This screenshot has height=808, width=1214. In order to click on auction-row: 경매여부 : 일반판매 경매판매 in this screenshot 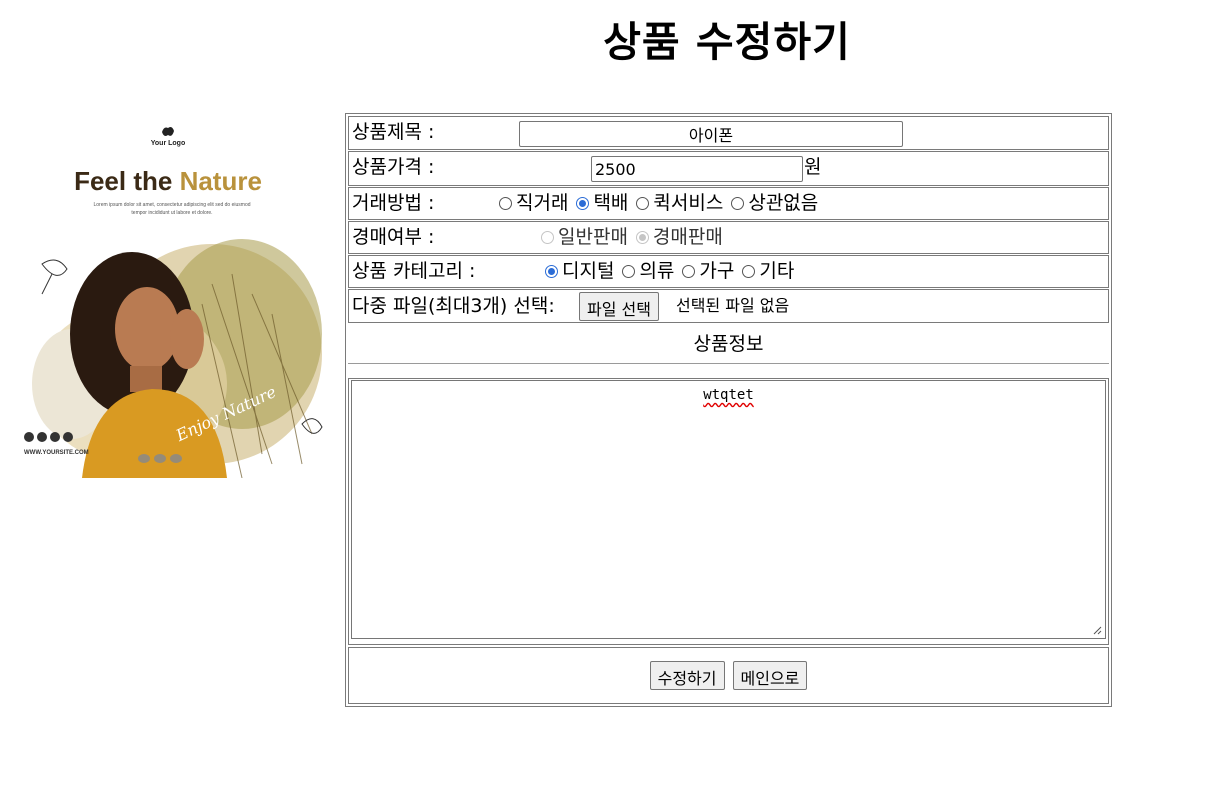, I will do `click(728, 237)`.